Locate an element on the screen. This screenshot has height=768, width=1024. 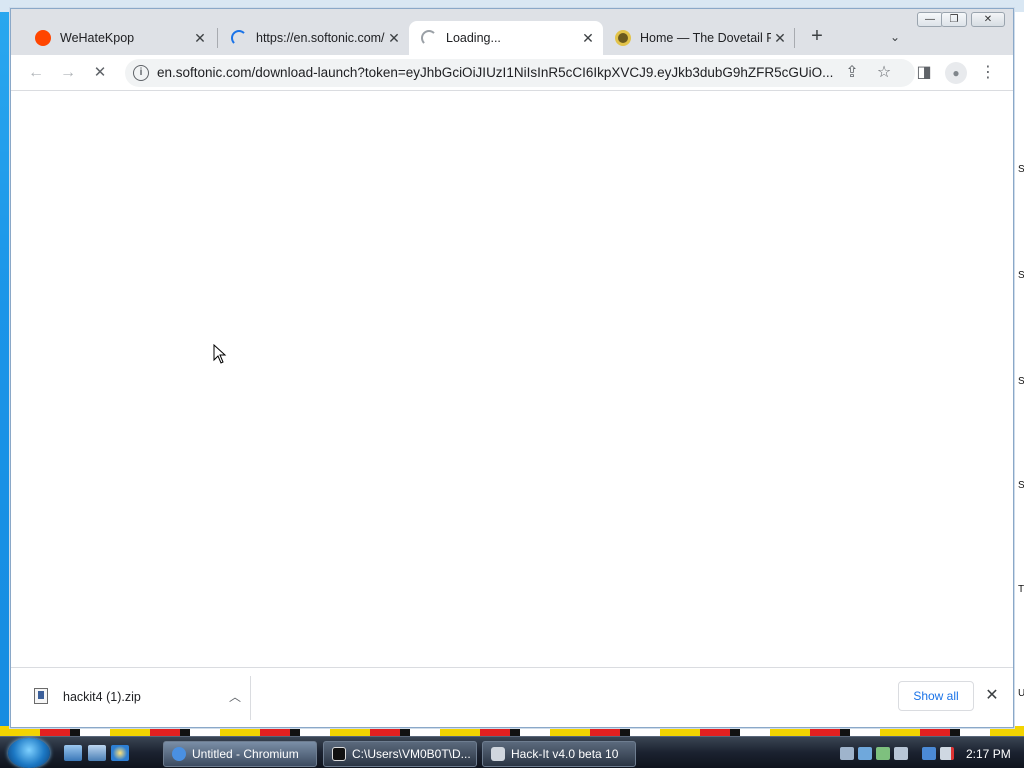
forward-arrow-icon: → is located at coordinates (68, 73).